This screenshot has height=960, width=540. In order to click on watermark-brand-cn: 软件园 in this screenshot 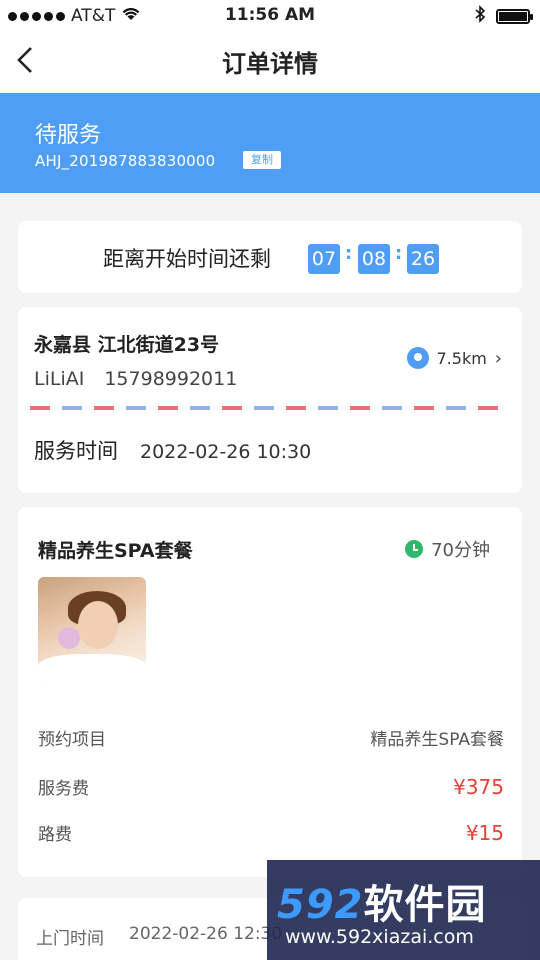, I will do `click(425, 905)`.